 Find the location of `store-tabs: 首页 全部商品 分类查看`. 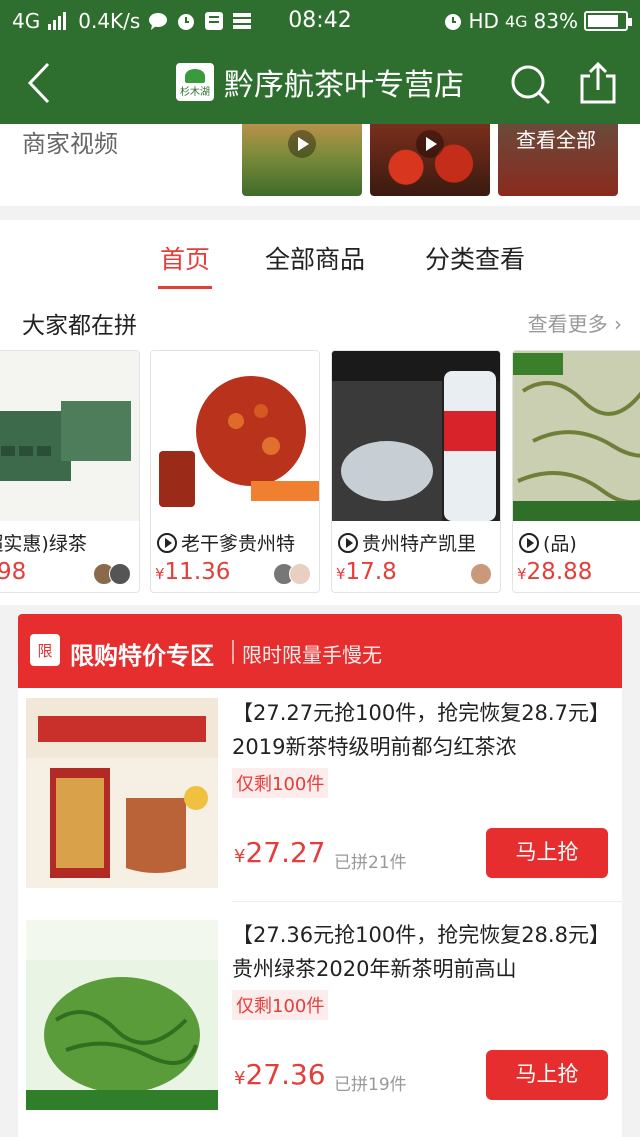

store-tabs: 首页 全部商品 分类查看 is located at coordinates (320, 266).